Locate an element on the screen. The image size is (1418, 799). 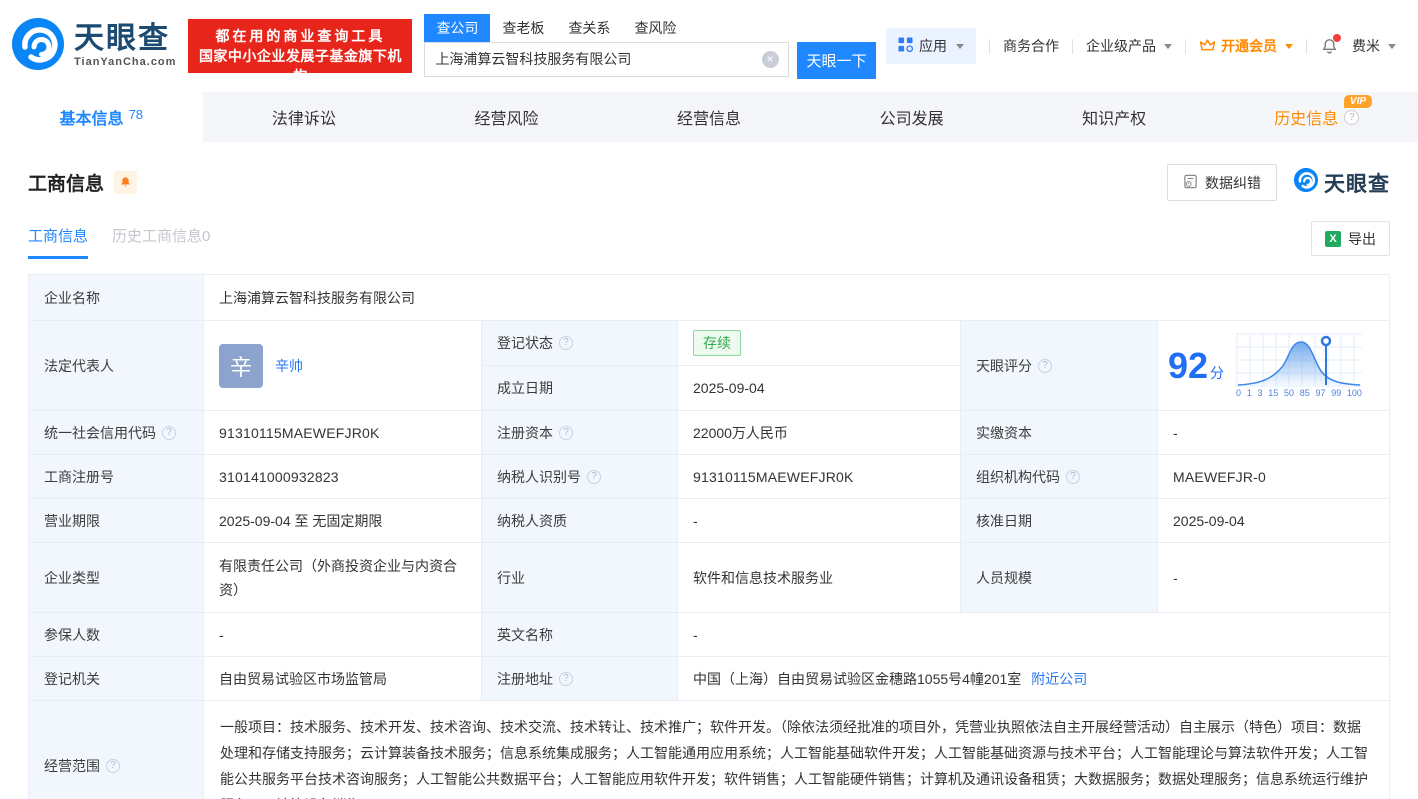
table-row: 企业名称 上海浦算云智科技服务有限公司 is located at coordinates (709, 298).